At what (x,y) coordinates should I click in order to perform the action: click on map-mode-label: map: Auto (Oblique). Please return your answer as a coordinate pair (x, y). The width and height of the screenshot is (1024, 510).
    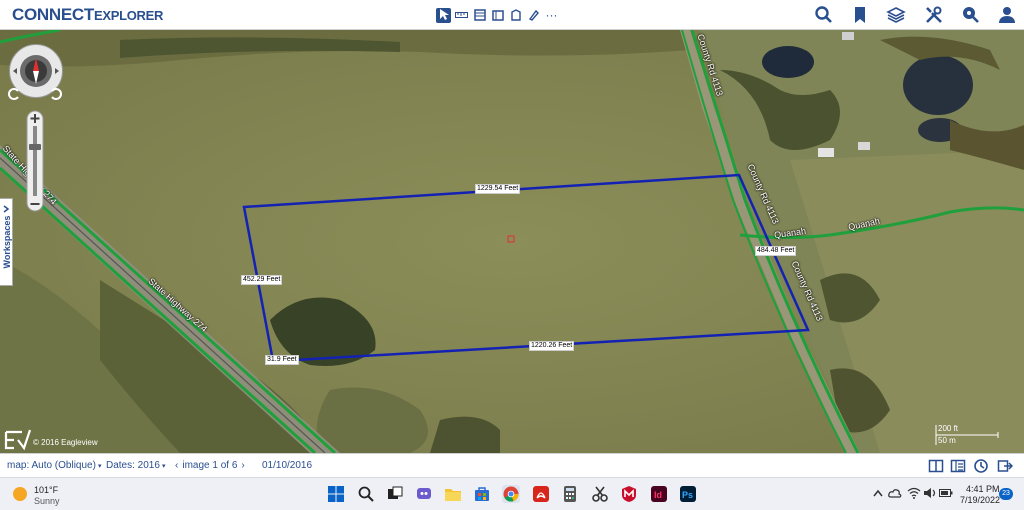
    Looking at the image, I should click on (51, 465).